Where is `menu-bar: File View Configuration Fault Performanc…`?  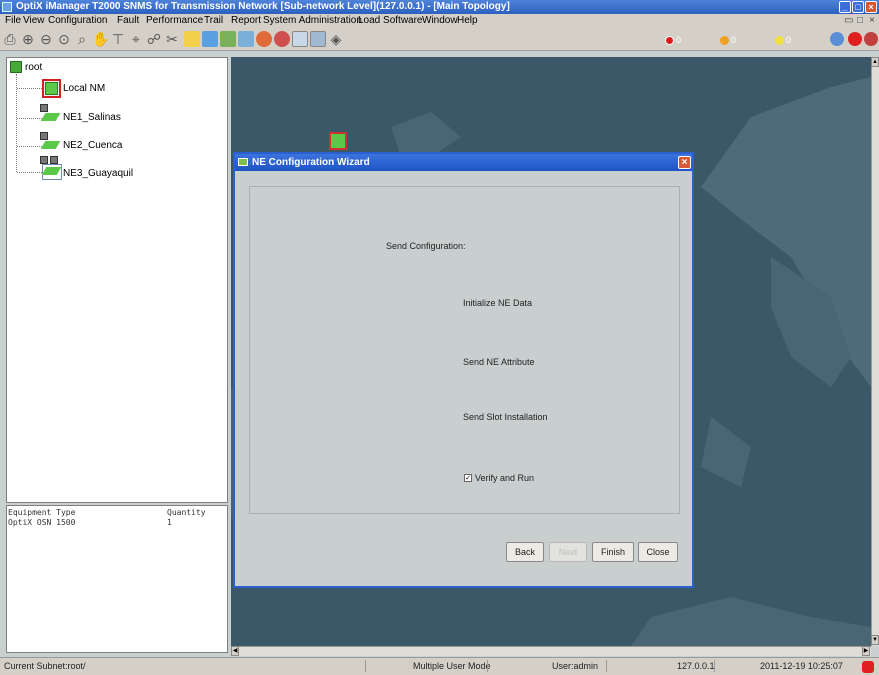
menu-bar: File View Configuration Fault Performanc… is located at coordinates (439, 21).